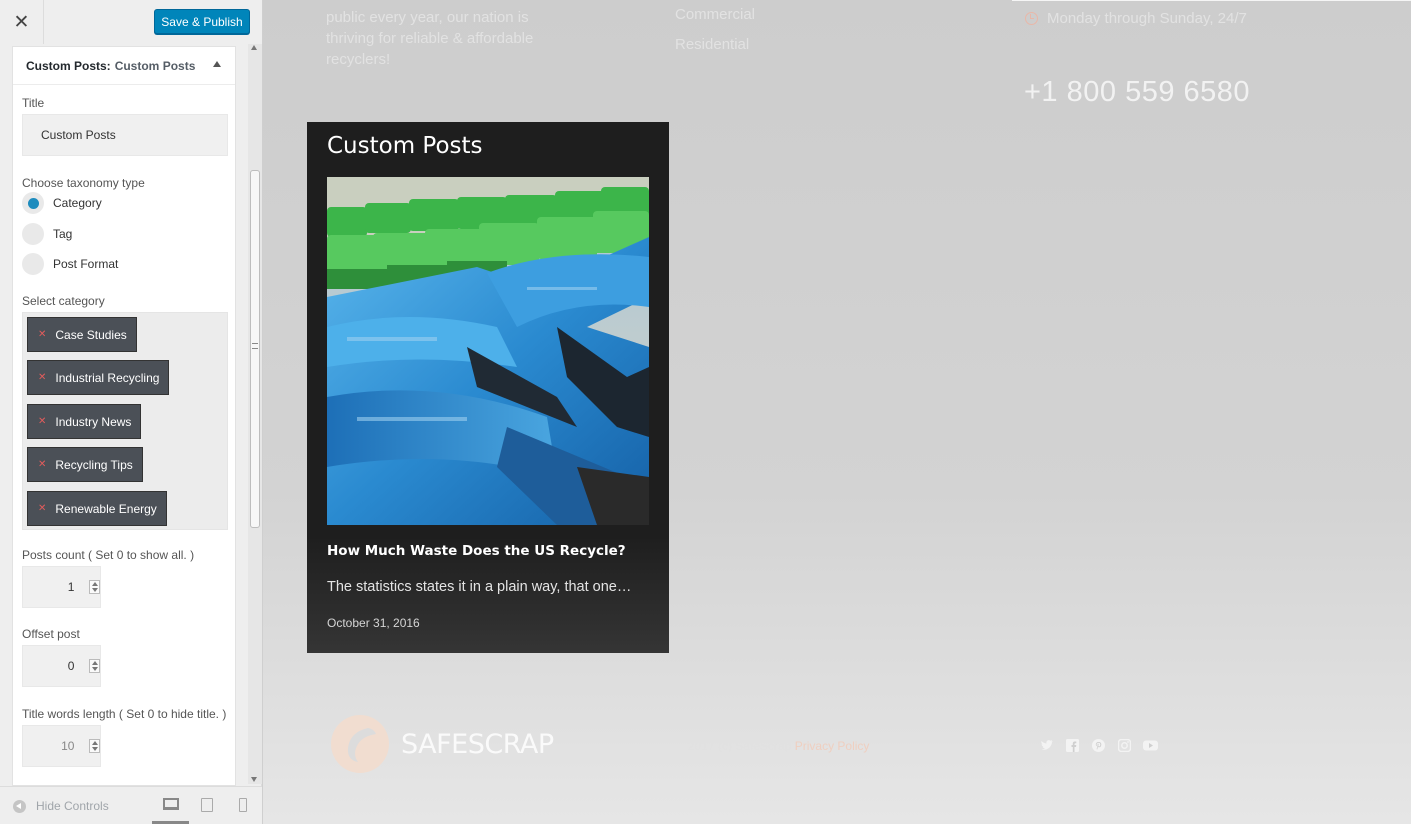 The image size is (1411, 824). What do you see at coordinates (71, 666) in the screenshot?
I see `offset-value: 0` at bounding box center [71, 666].